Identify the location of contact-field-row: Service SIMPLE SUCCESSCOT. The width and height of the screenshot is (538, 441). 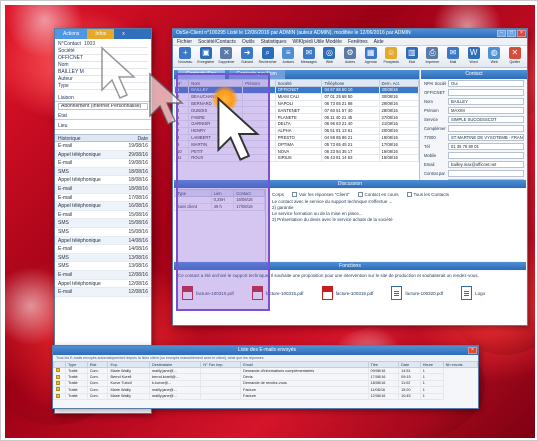
(474, 119).